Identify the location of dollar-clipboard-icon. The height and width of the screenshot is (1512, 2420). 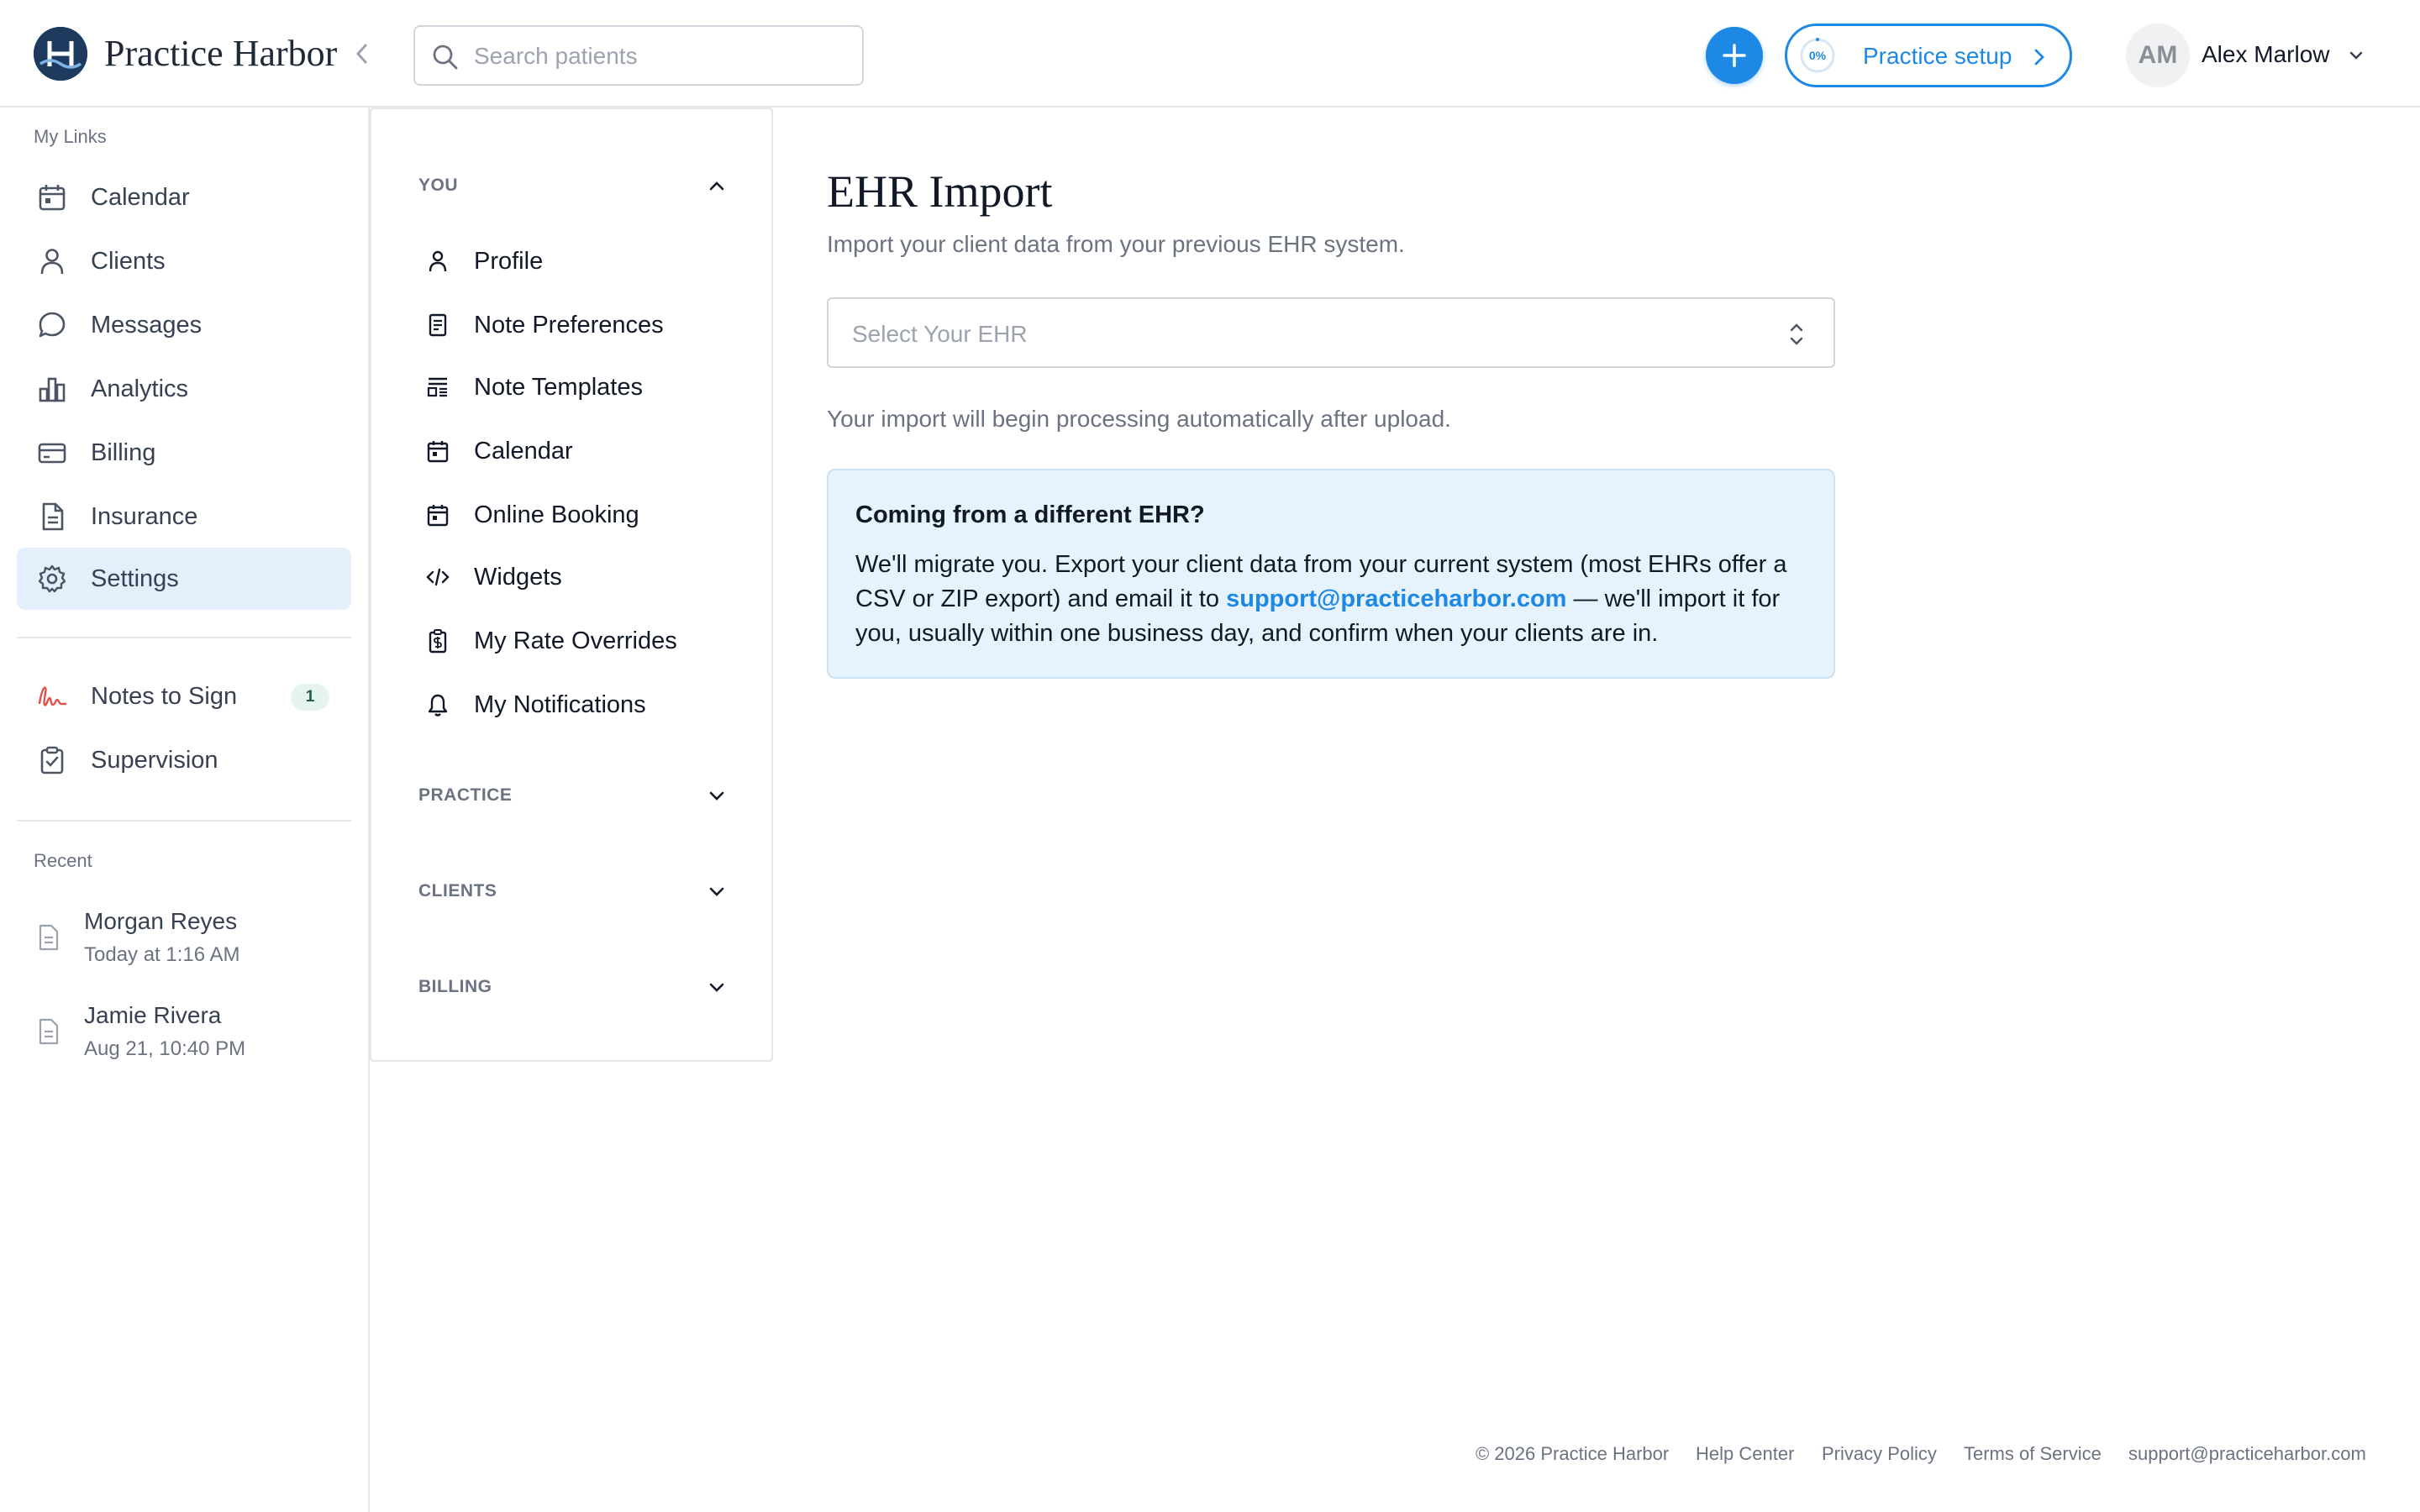
(438, 641).